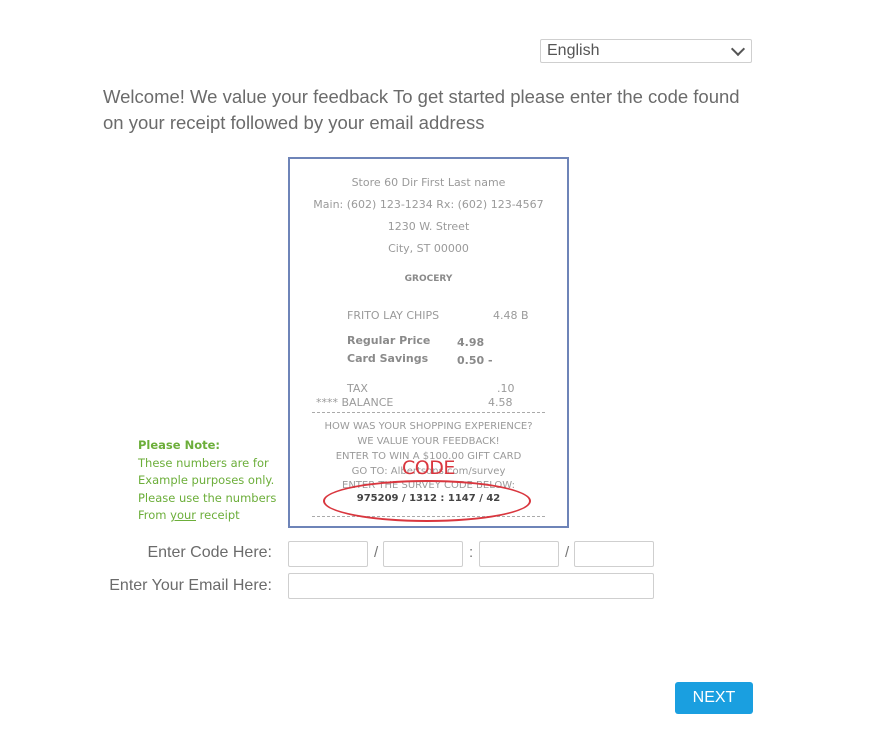  Describe the element at coordinates (714, 698) in the screenshot. I see `next-button: NEXT` at that location.